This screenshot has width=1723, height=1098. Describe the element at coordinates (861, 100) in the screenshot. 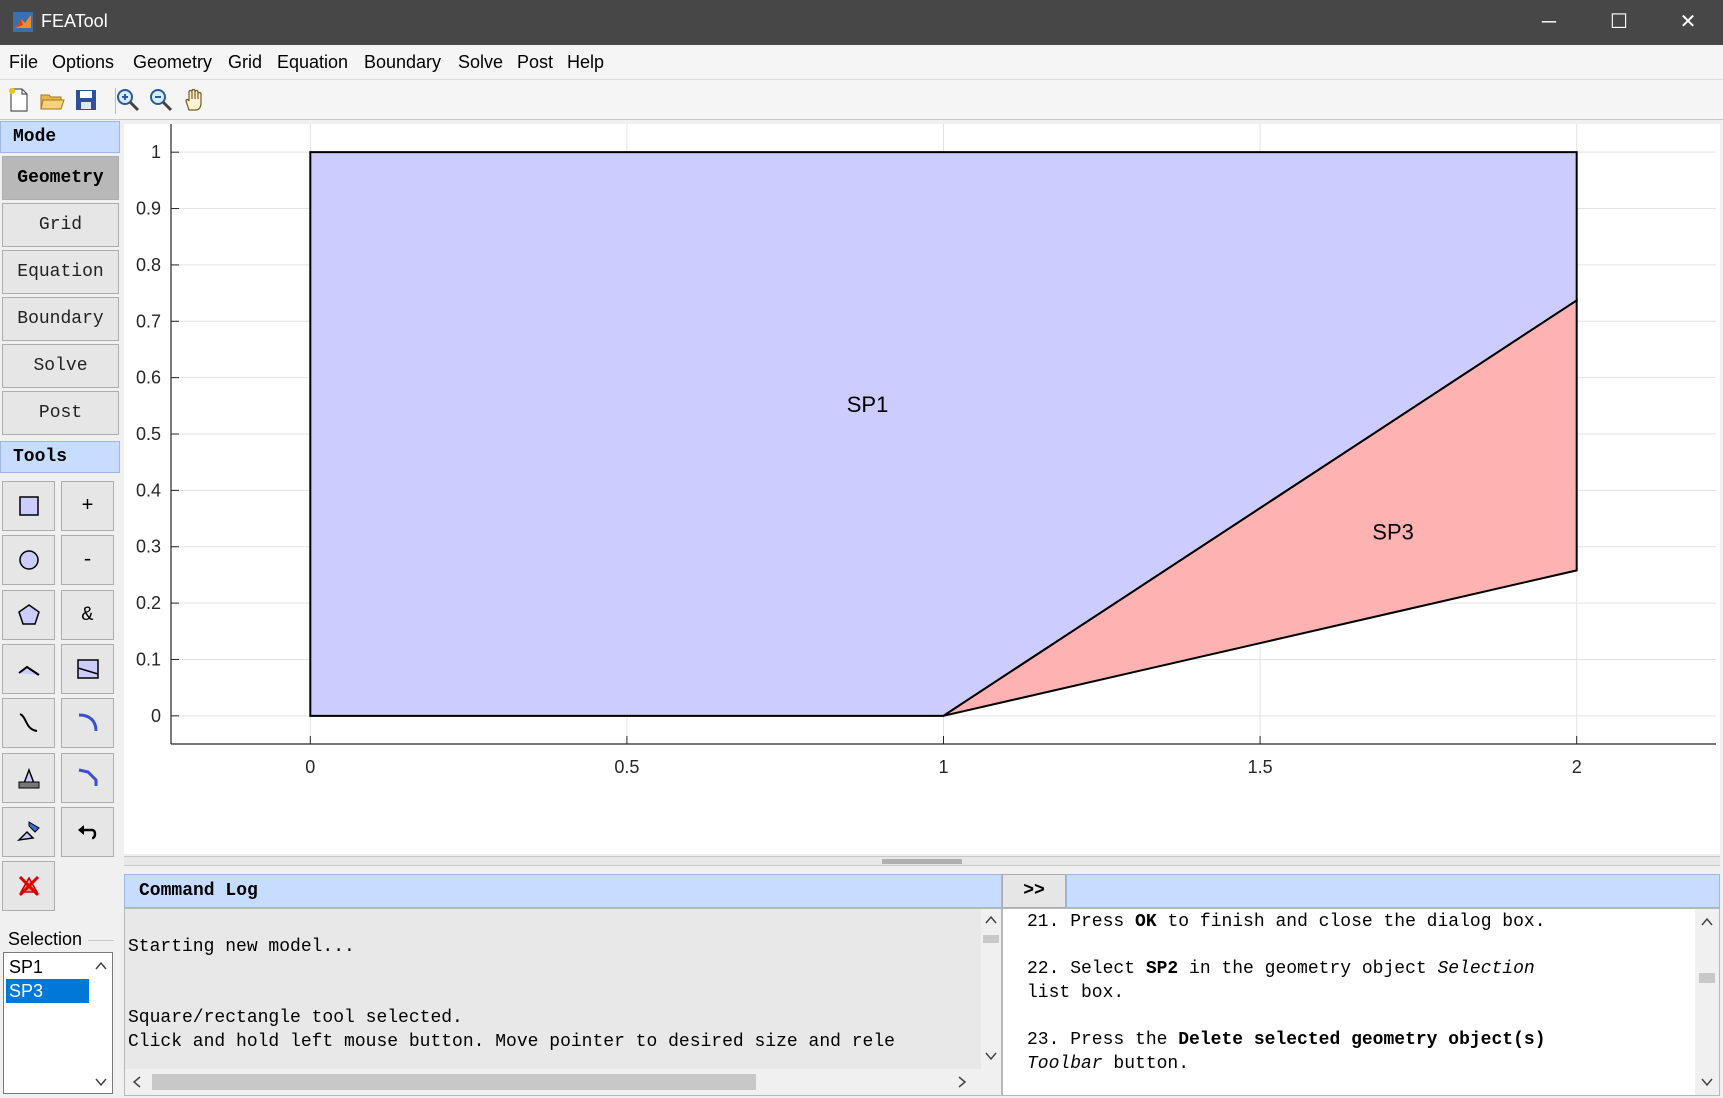

I see `toolbar` at that location.